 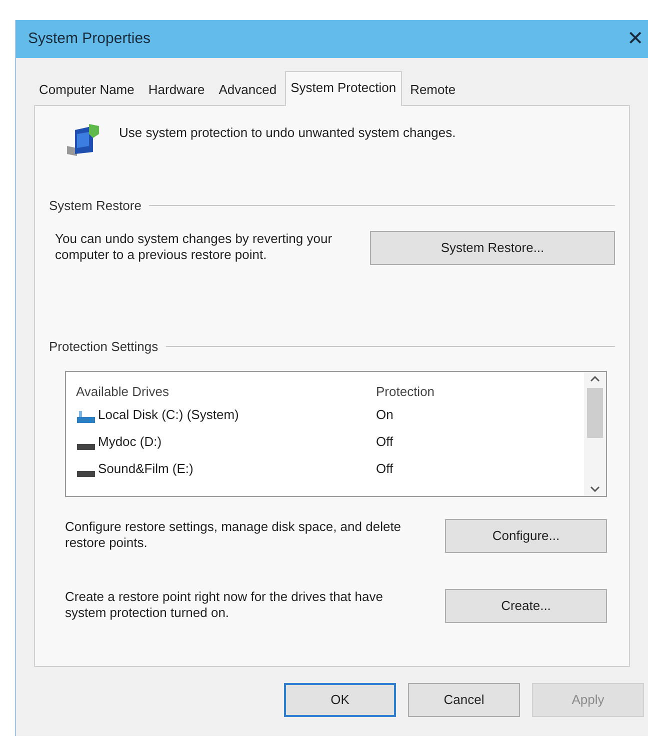 What do you see at coordinates (340, 699) in the screenshot?
I see `dialog-button: OK` at bounding box center [340, 699].